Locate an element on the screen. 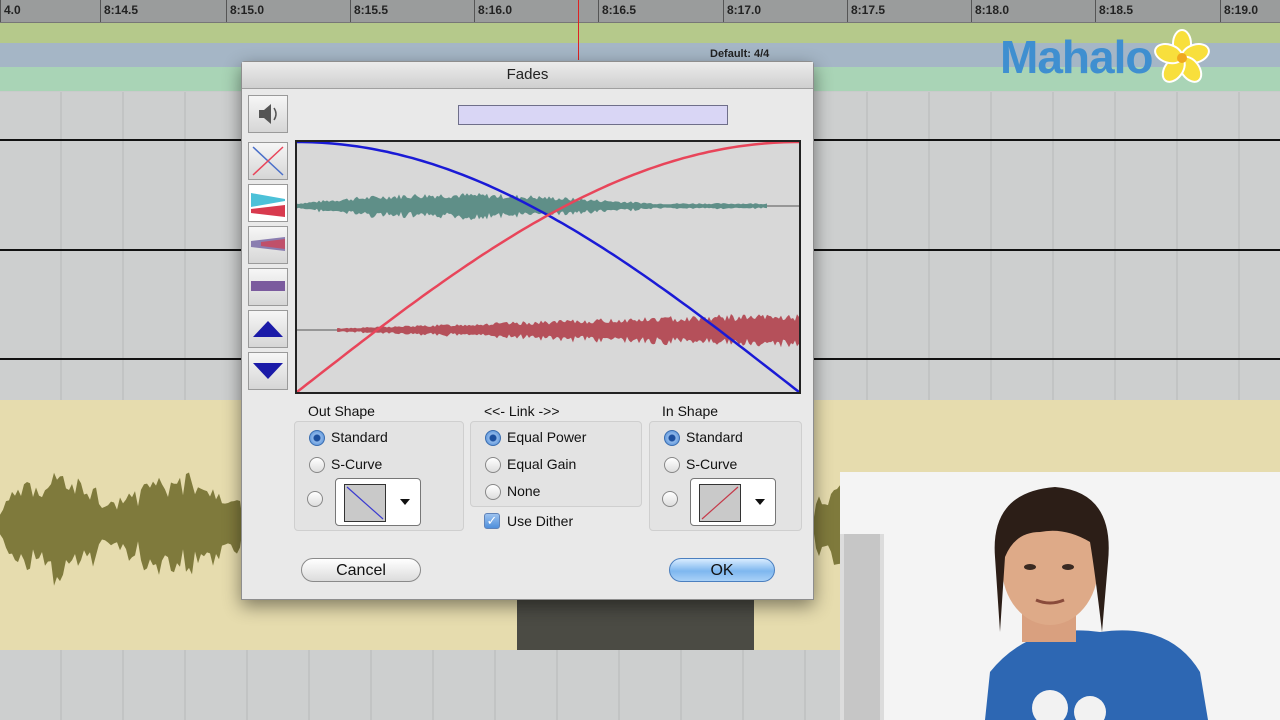 The height and width of the screenshot is (720, 1280). use-dither-label: Use Dither is located at coordinates (540, 521).